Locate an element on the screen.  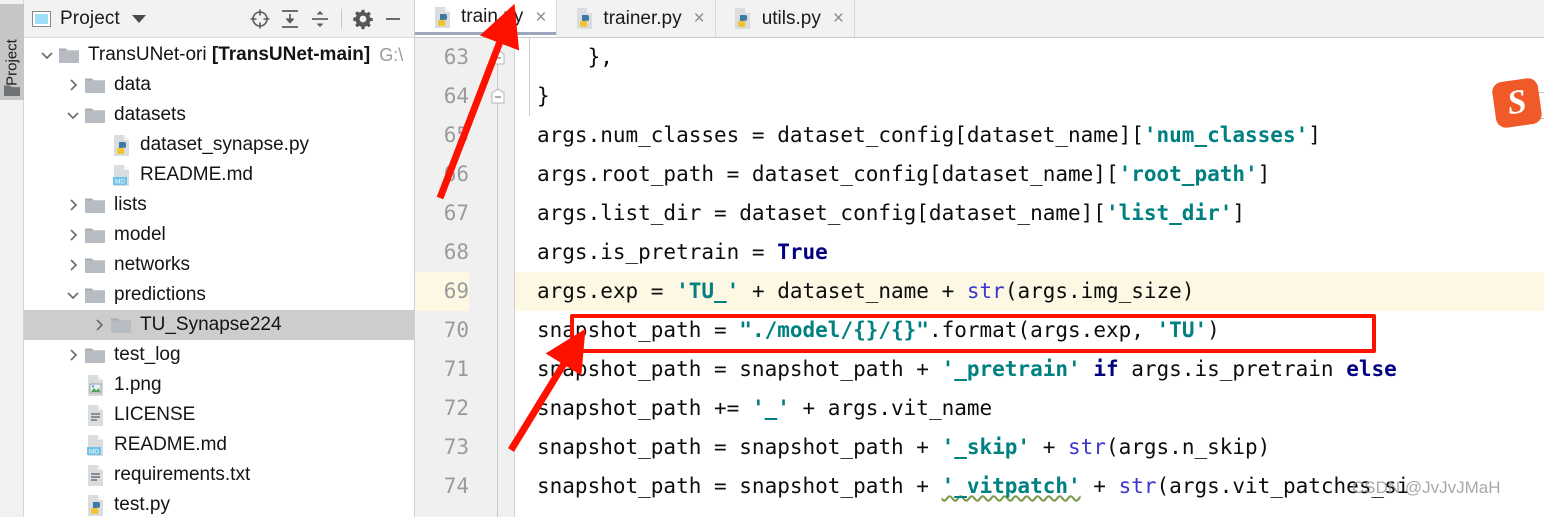
line-number: 63 is located at coordinates (456, 57).